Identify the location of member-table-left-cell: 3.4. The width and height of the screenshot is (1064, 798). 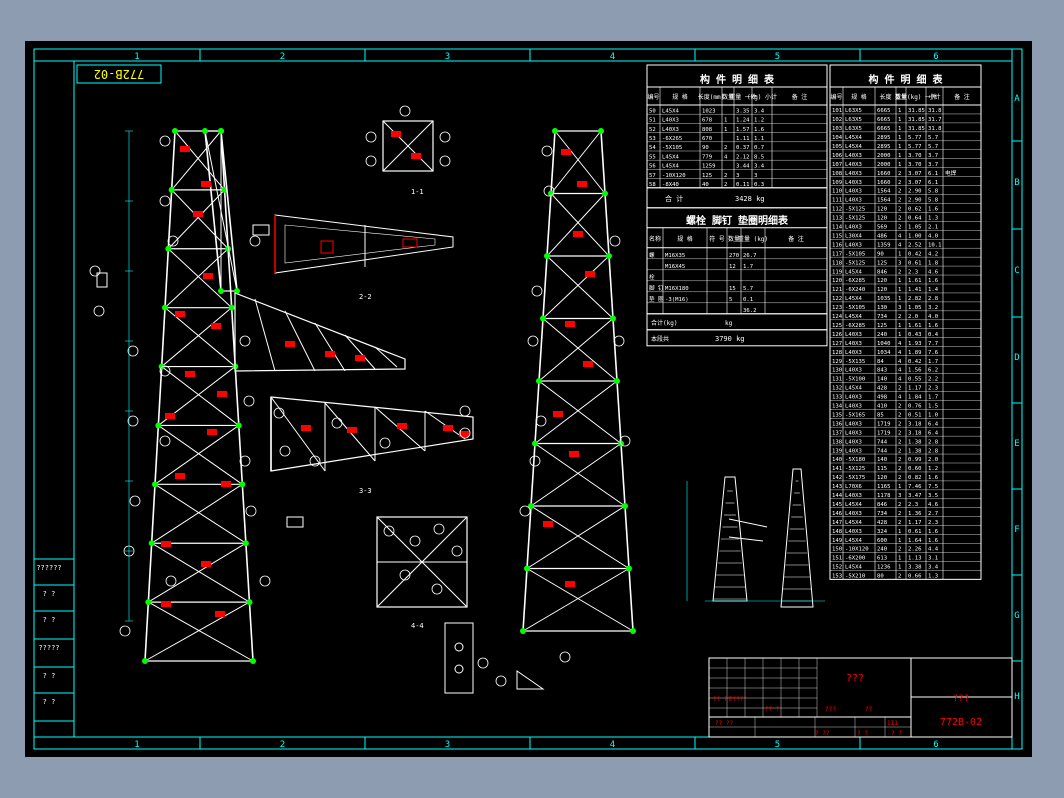
(759, 167).